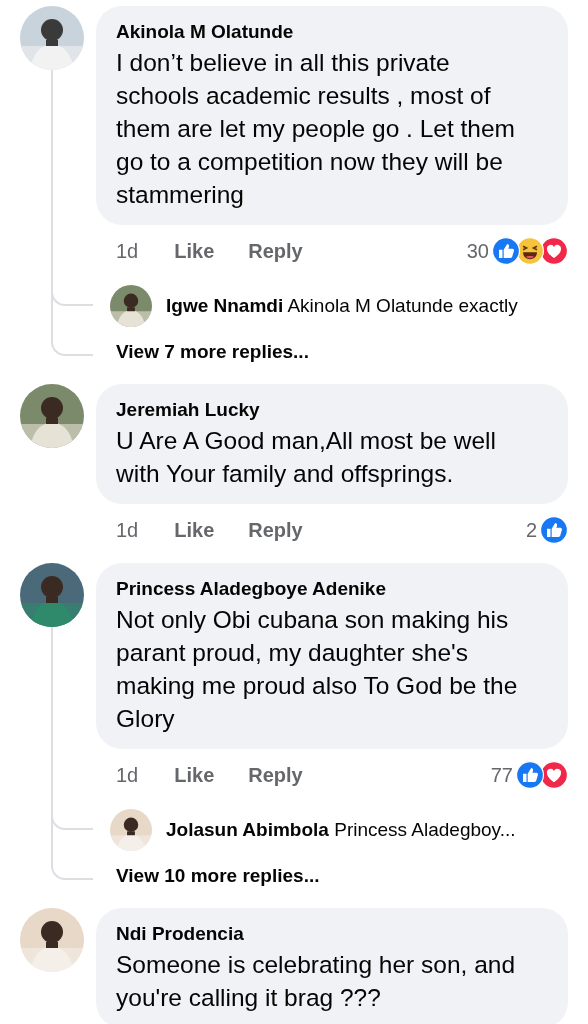 This screenshot has height=1024, width=588. What do you see at coordinates (327, 32) in the screenshot?
I see `author-name: Akinola M Olatunde` at bounding box center [327, 32].